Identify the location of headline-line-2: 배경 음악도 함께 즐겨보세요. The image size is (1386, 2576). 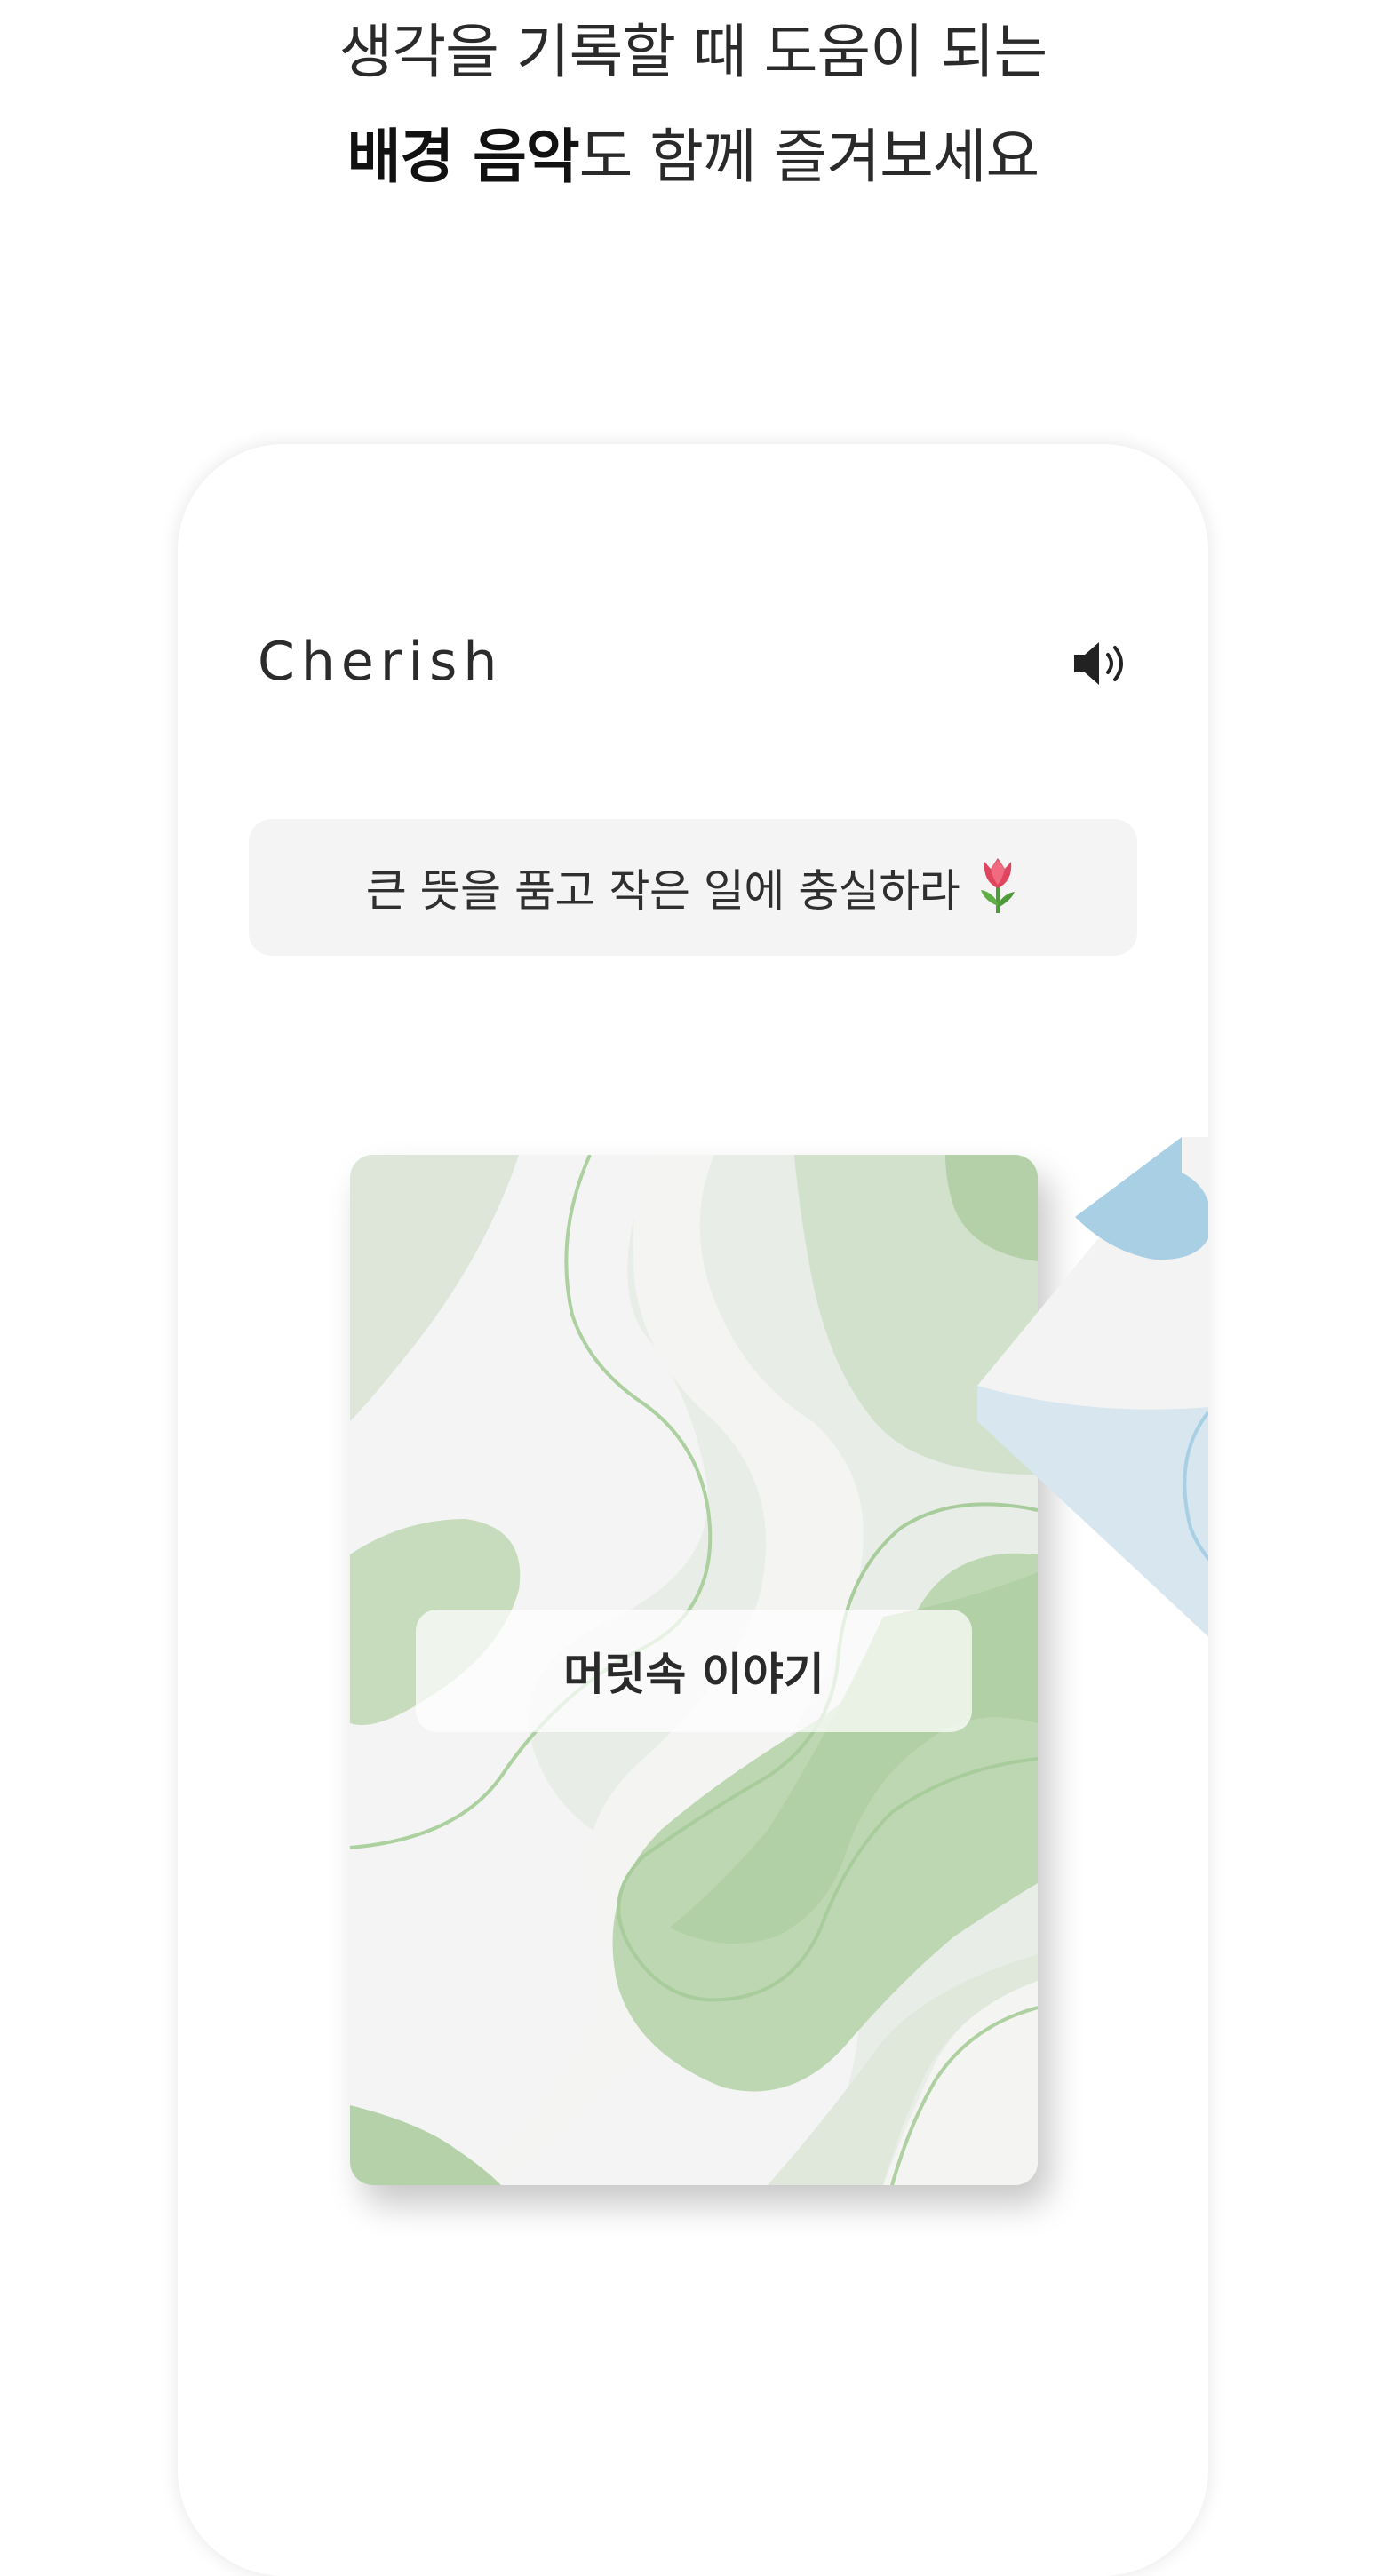
(693, 157).